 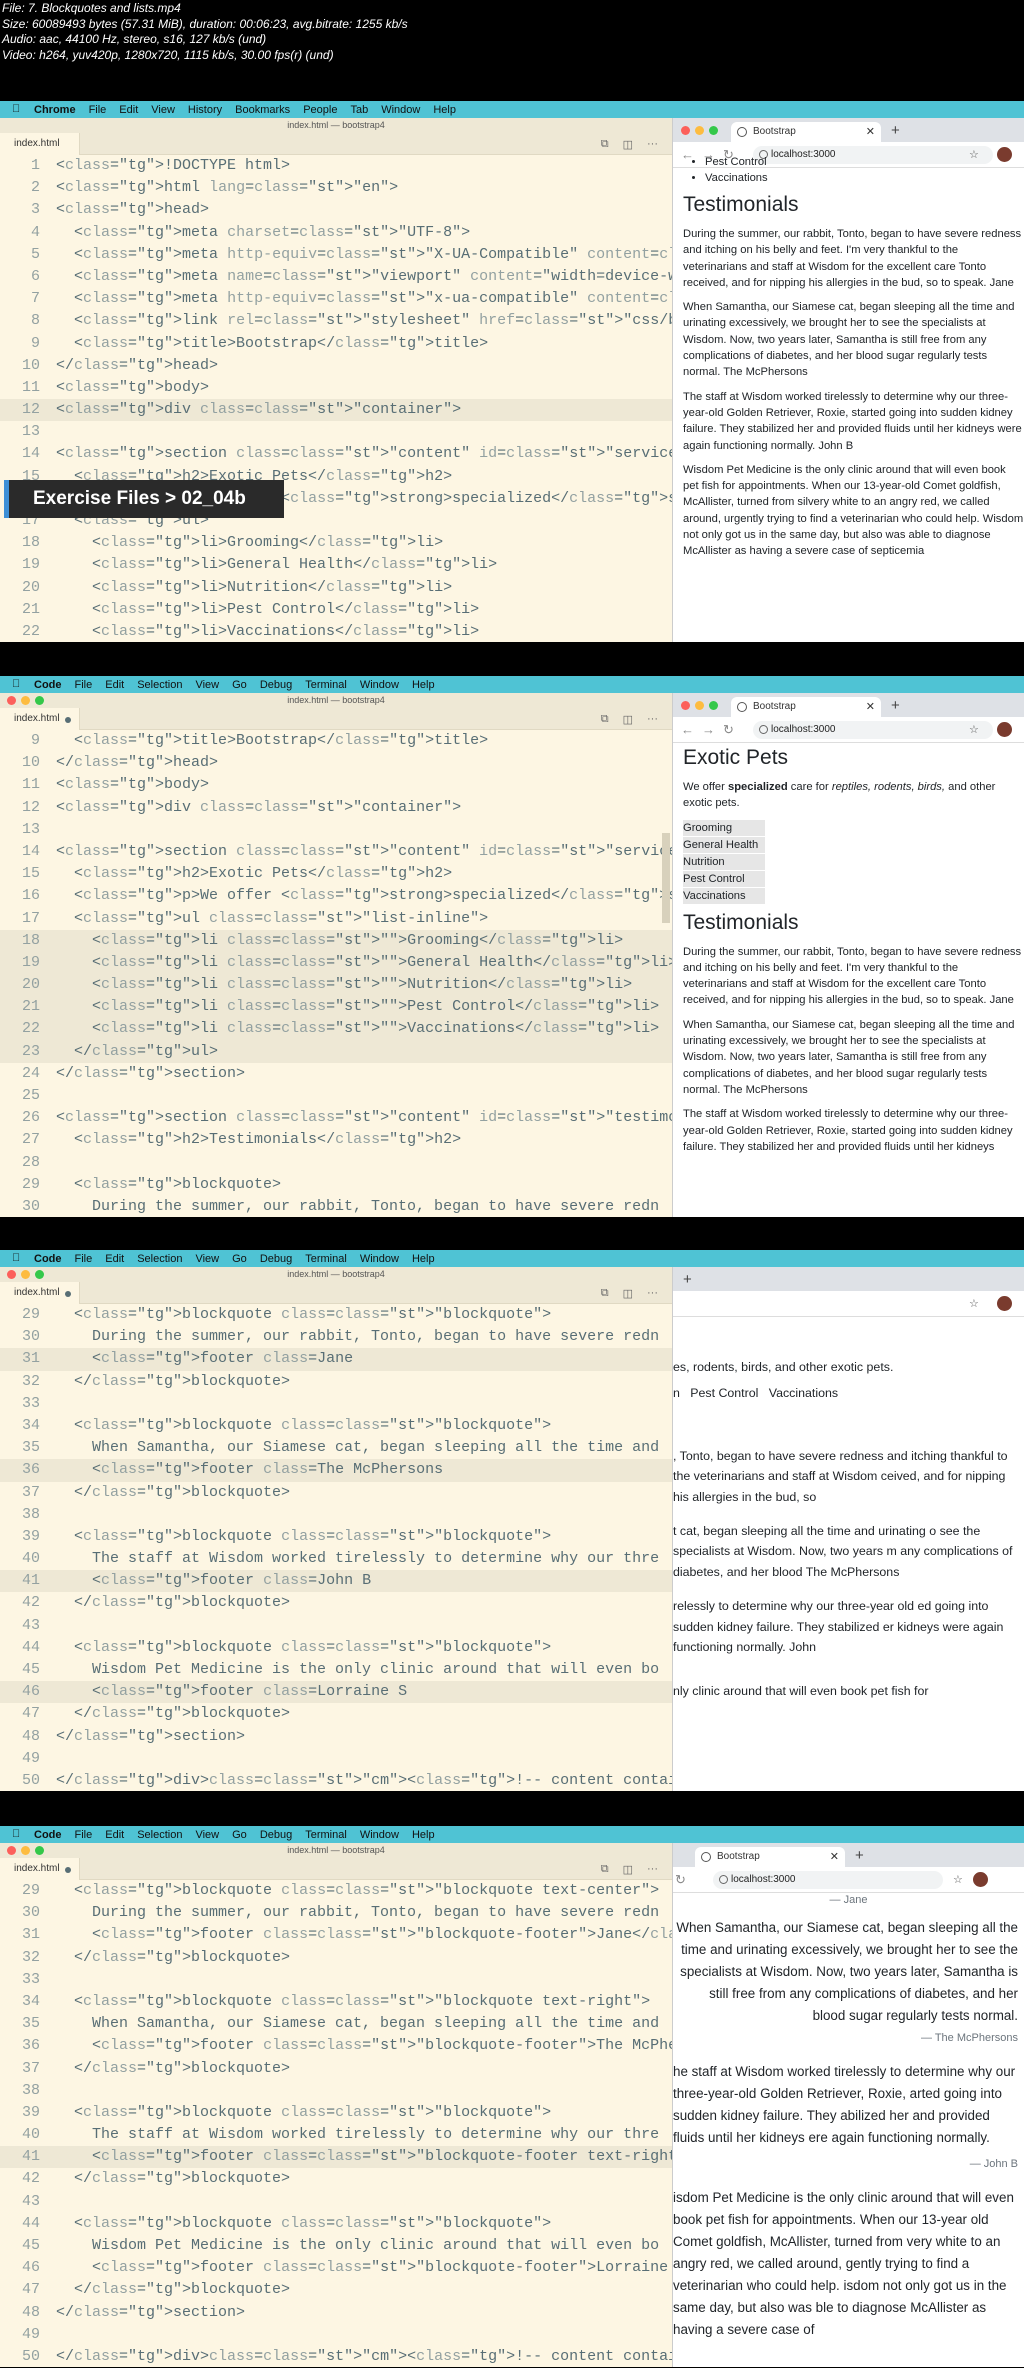 I want to click on menu-item: File, so click(x=84, y=685).